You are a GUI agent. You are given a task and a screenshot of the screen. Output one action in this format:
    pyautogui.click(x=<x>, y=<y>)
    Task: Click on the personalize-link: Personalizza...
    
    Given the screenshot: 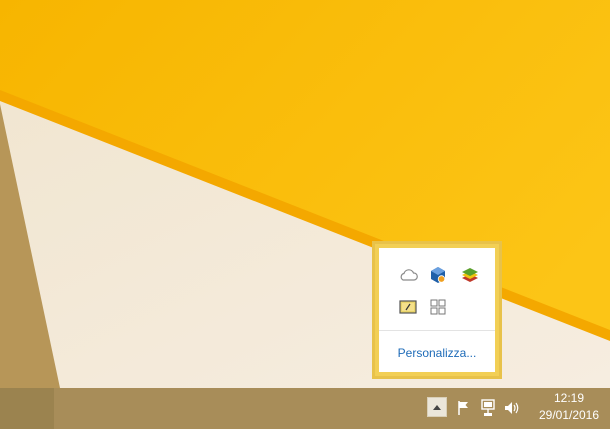 What is the action you would take?
    pyautogui.click(x=437, y=353)
    